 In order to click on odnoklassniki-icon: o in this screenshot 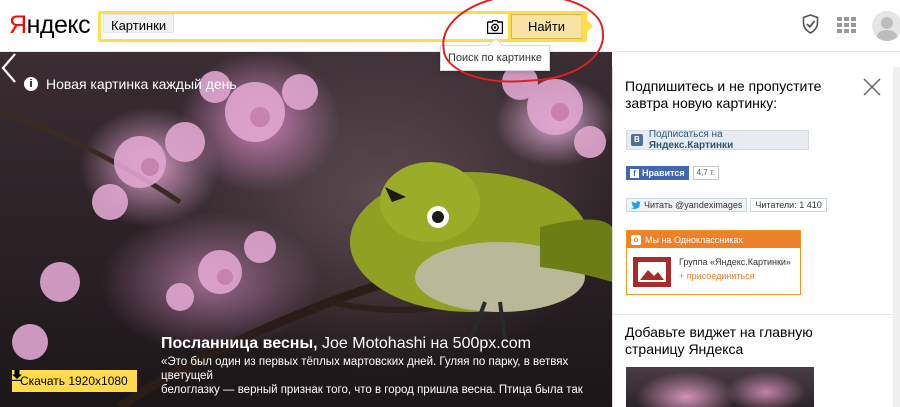, I will do `click(636, 239)`.